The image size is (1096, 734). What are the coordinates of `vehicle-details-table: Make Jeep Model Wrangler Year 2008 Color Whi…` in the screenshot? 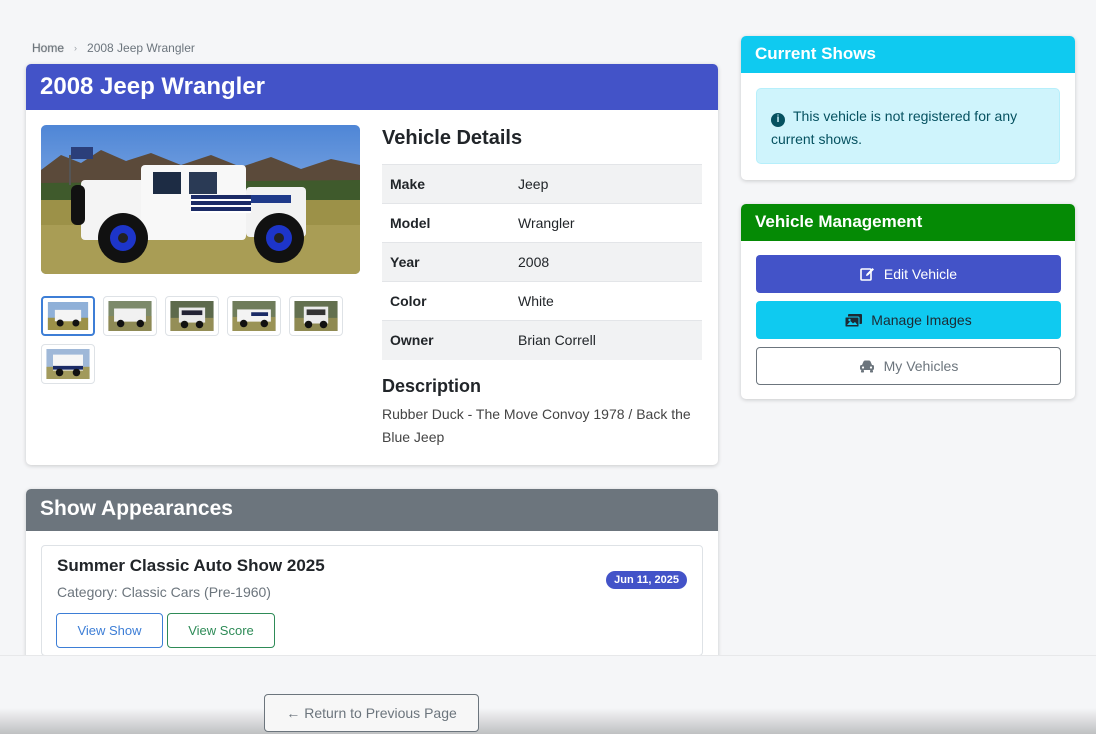 It's located at (542, 262).